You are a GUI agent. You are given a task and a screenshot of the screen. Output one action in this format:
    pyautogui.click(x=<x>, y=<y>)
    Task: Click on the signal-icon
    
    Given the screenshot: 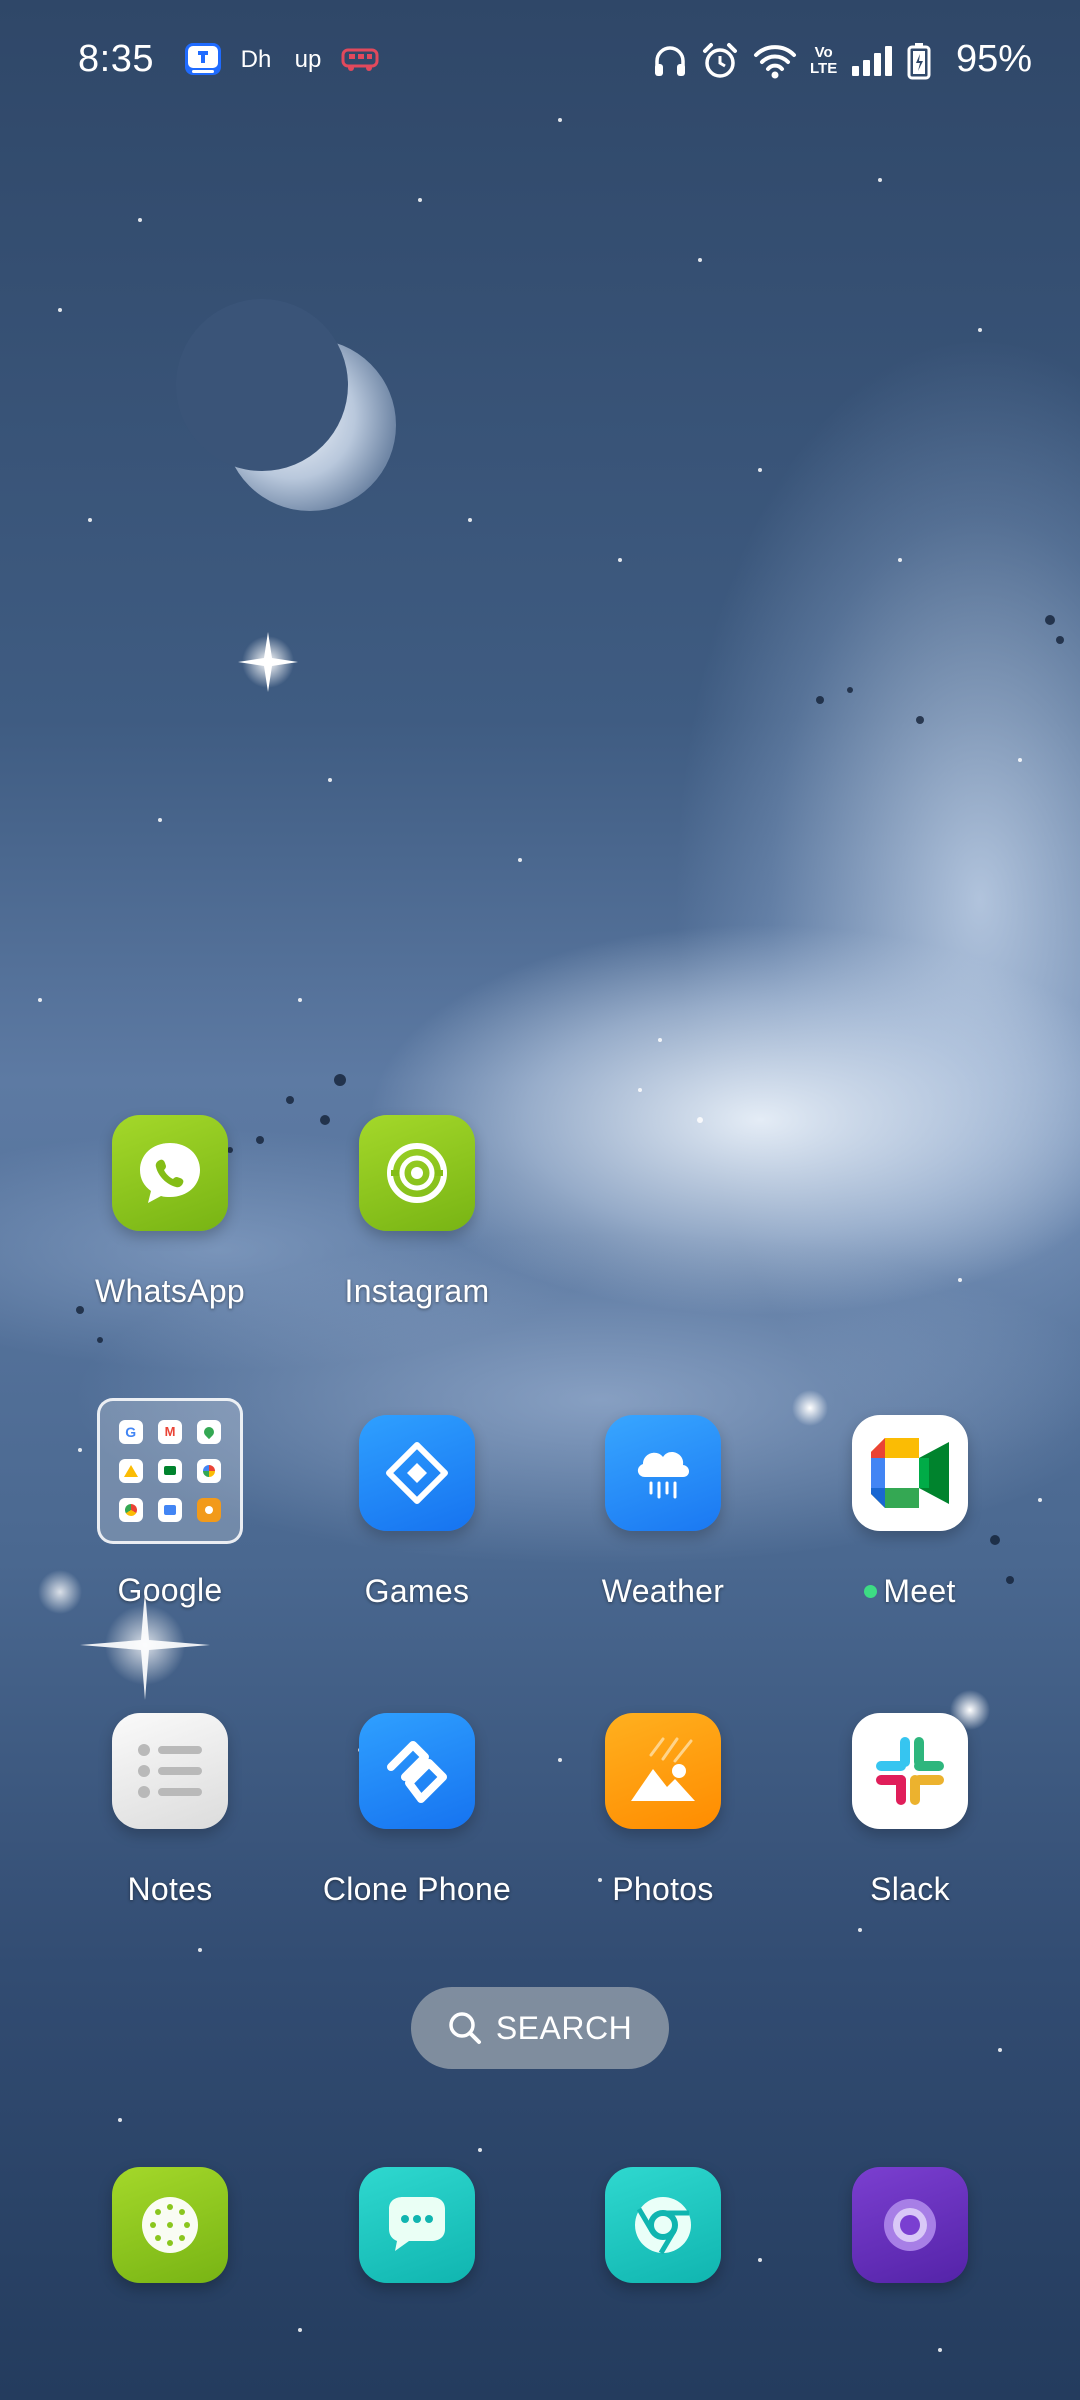 What is the action you would take?
    pyautogui.click(x=873, y=61)
    